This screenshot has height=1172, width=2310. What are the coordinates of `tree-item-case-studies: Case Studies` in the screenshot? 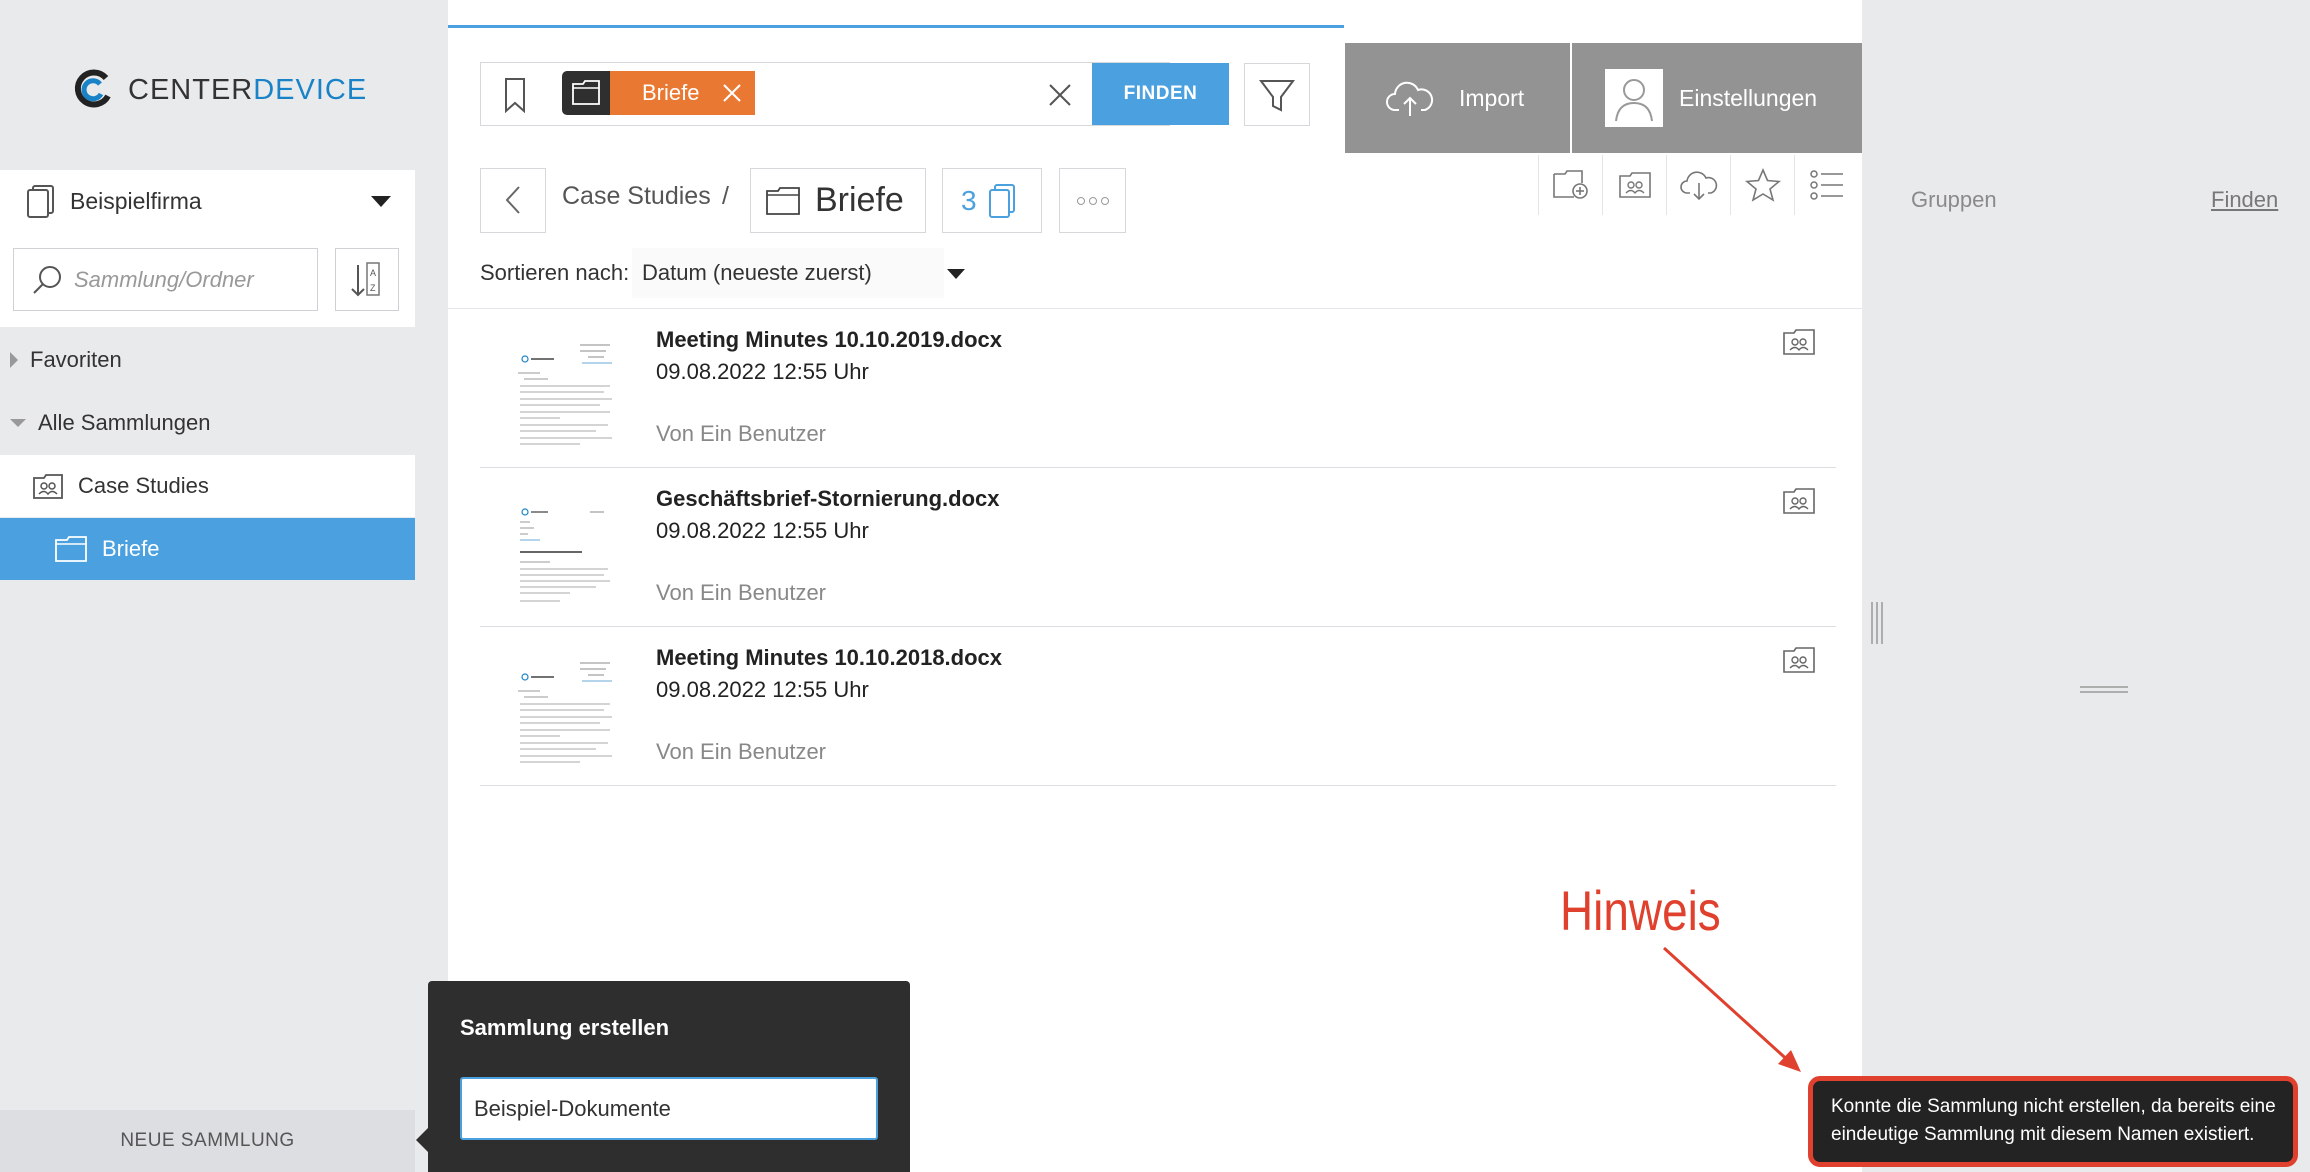 It's located at (207, 486).